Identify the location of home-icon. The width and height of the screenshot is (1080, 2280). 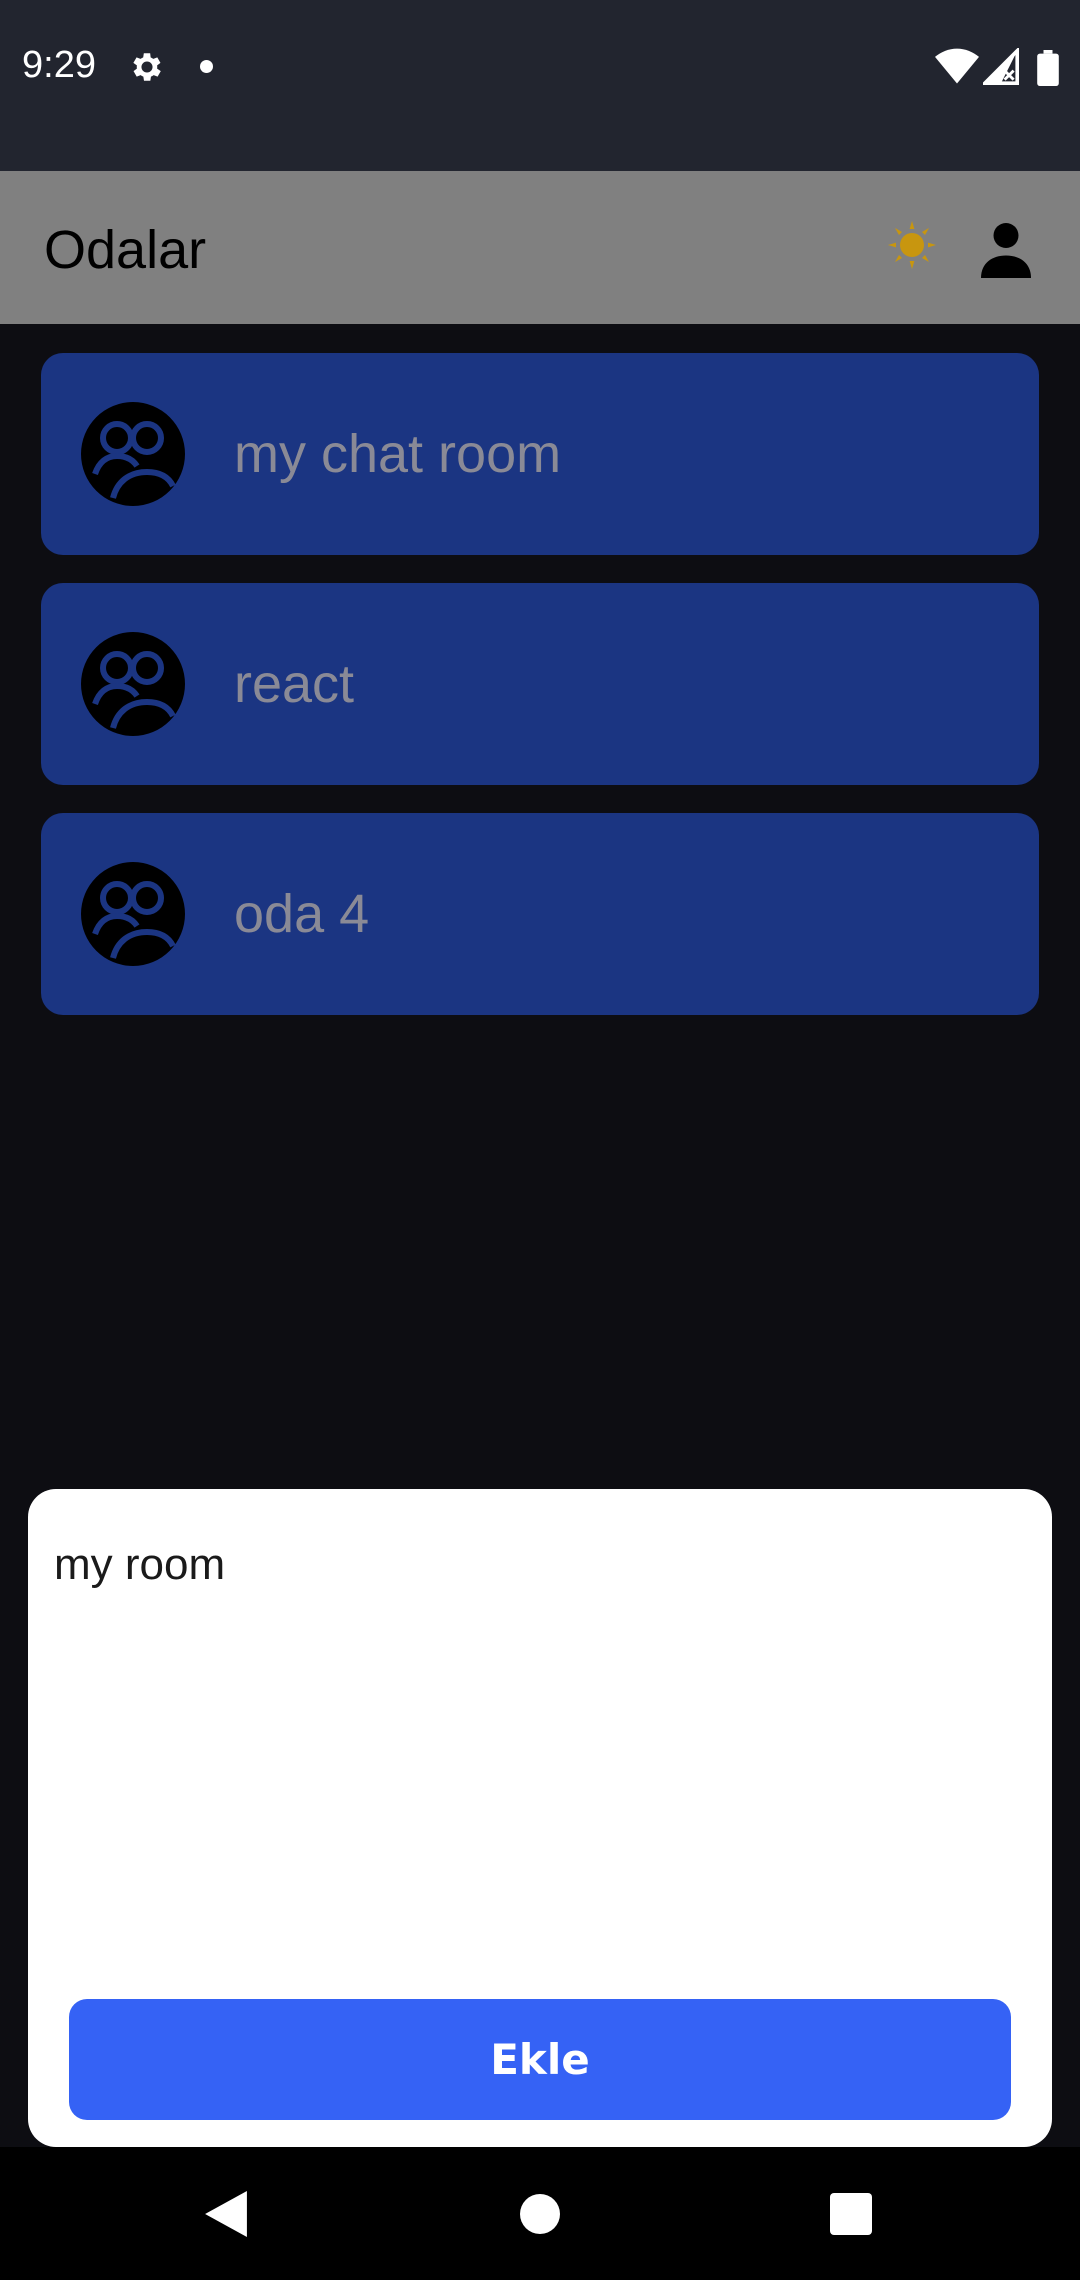
(540, 2214).